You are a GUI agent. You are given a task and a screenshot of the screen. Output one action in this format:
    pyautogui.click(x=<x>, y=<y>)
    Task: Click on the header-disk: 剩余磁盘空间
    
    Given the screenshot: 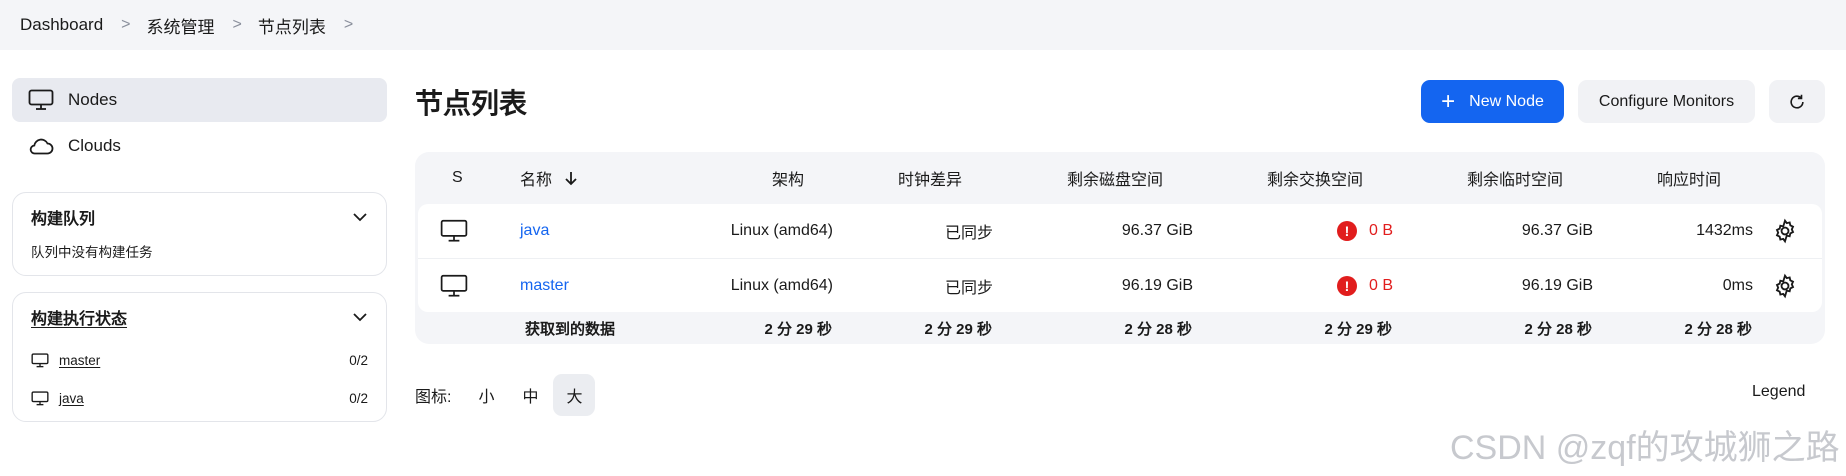 What is the action you would take?
    pyautogui.click(x=1115, y=178)
    